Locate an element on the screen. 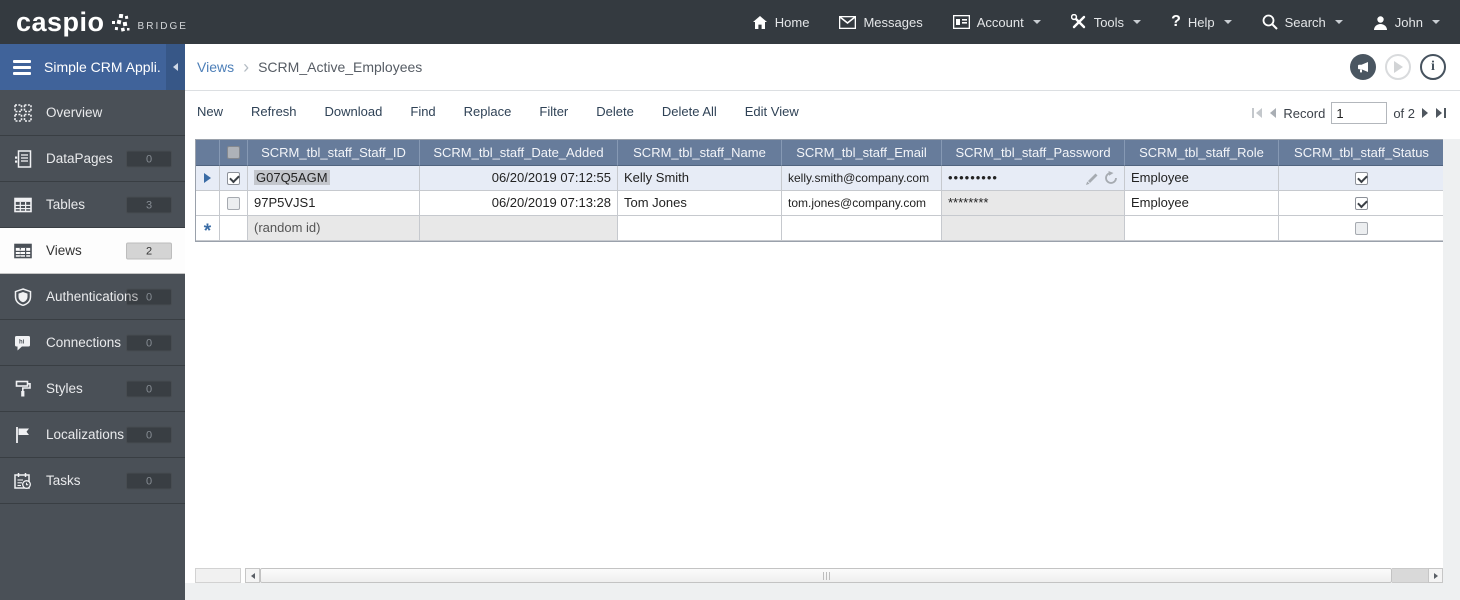 This screenshot has width=1460, height=600. info-icon: i is located at coordinates (1433, 67).